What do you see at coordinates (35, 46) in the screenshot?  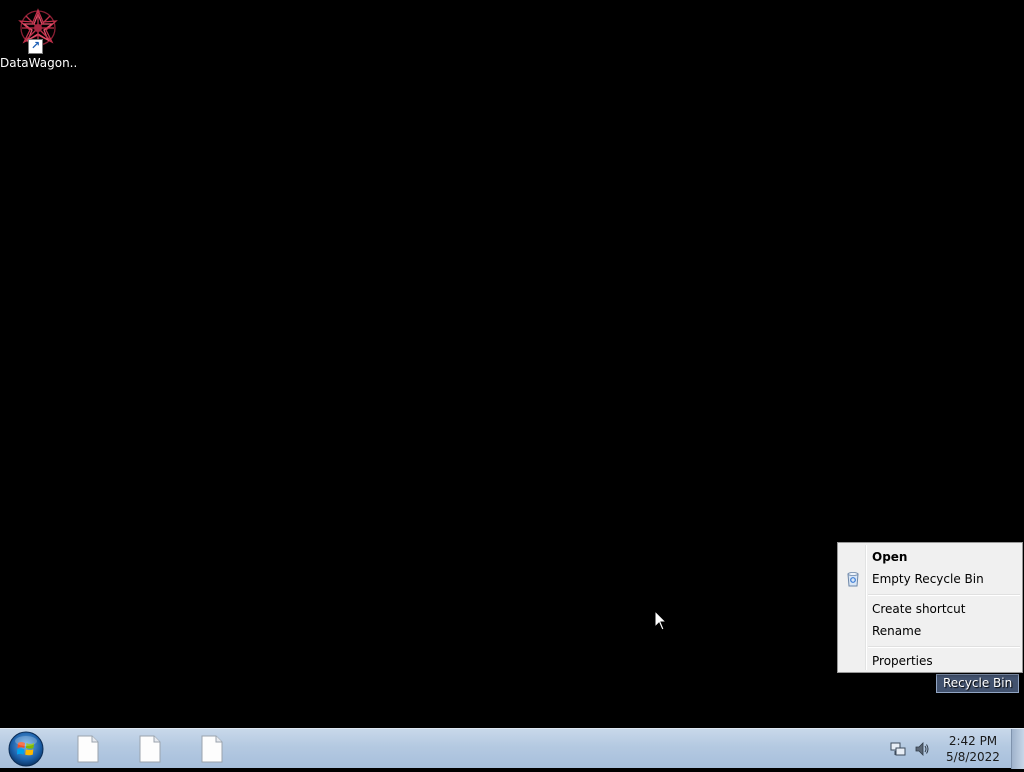 I see `shortcut-arrow-icon: ↗` at bounding box center [35, 46].